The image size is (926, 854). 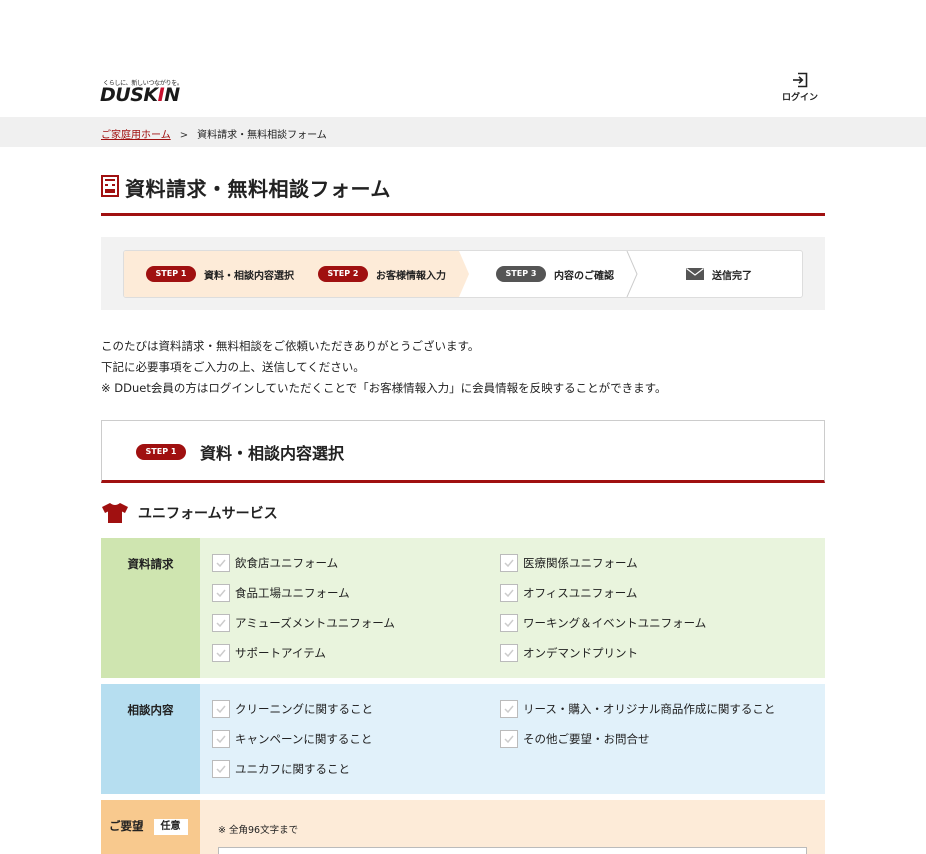 What do you see at coordinates (136, 135) in the screenshot?
I see `breadcrumb-home-link: ご家庭用ホーム` at bounding box center [136, 135].